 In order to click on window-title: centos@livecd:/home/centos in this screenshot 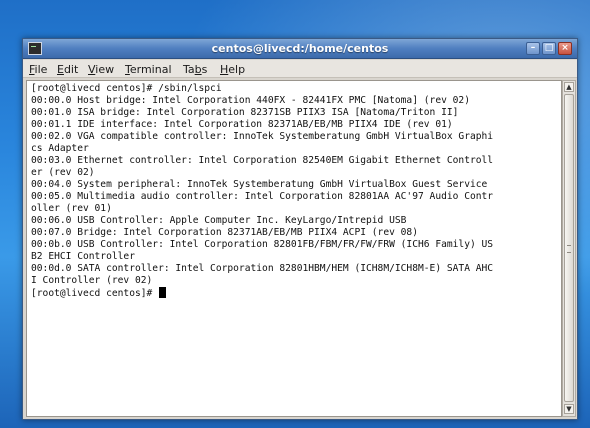, I will do `click(300, 48)`.